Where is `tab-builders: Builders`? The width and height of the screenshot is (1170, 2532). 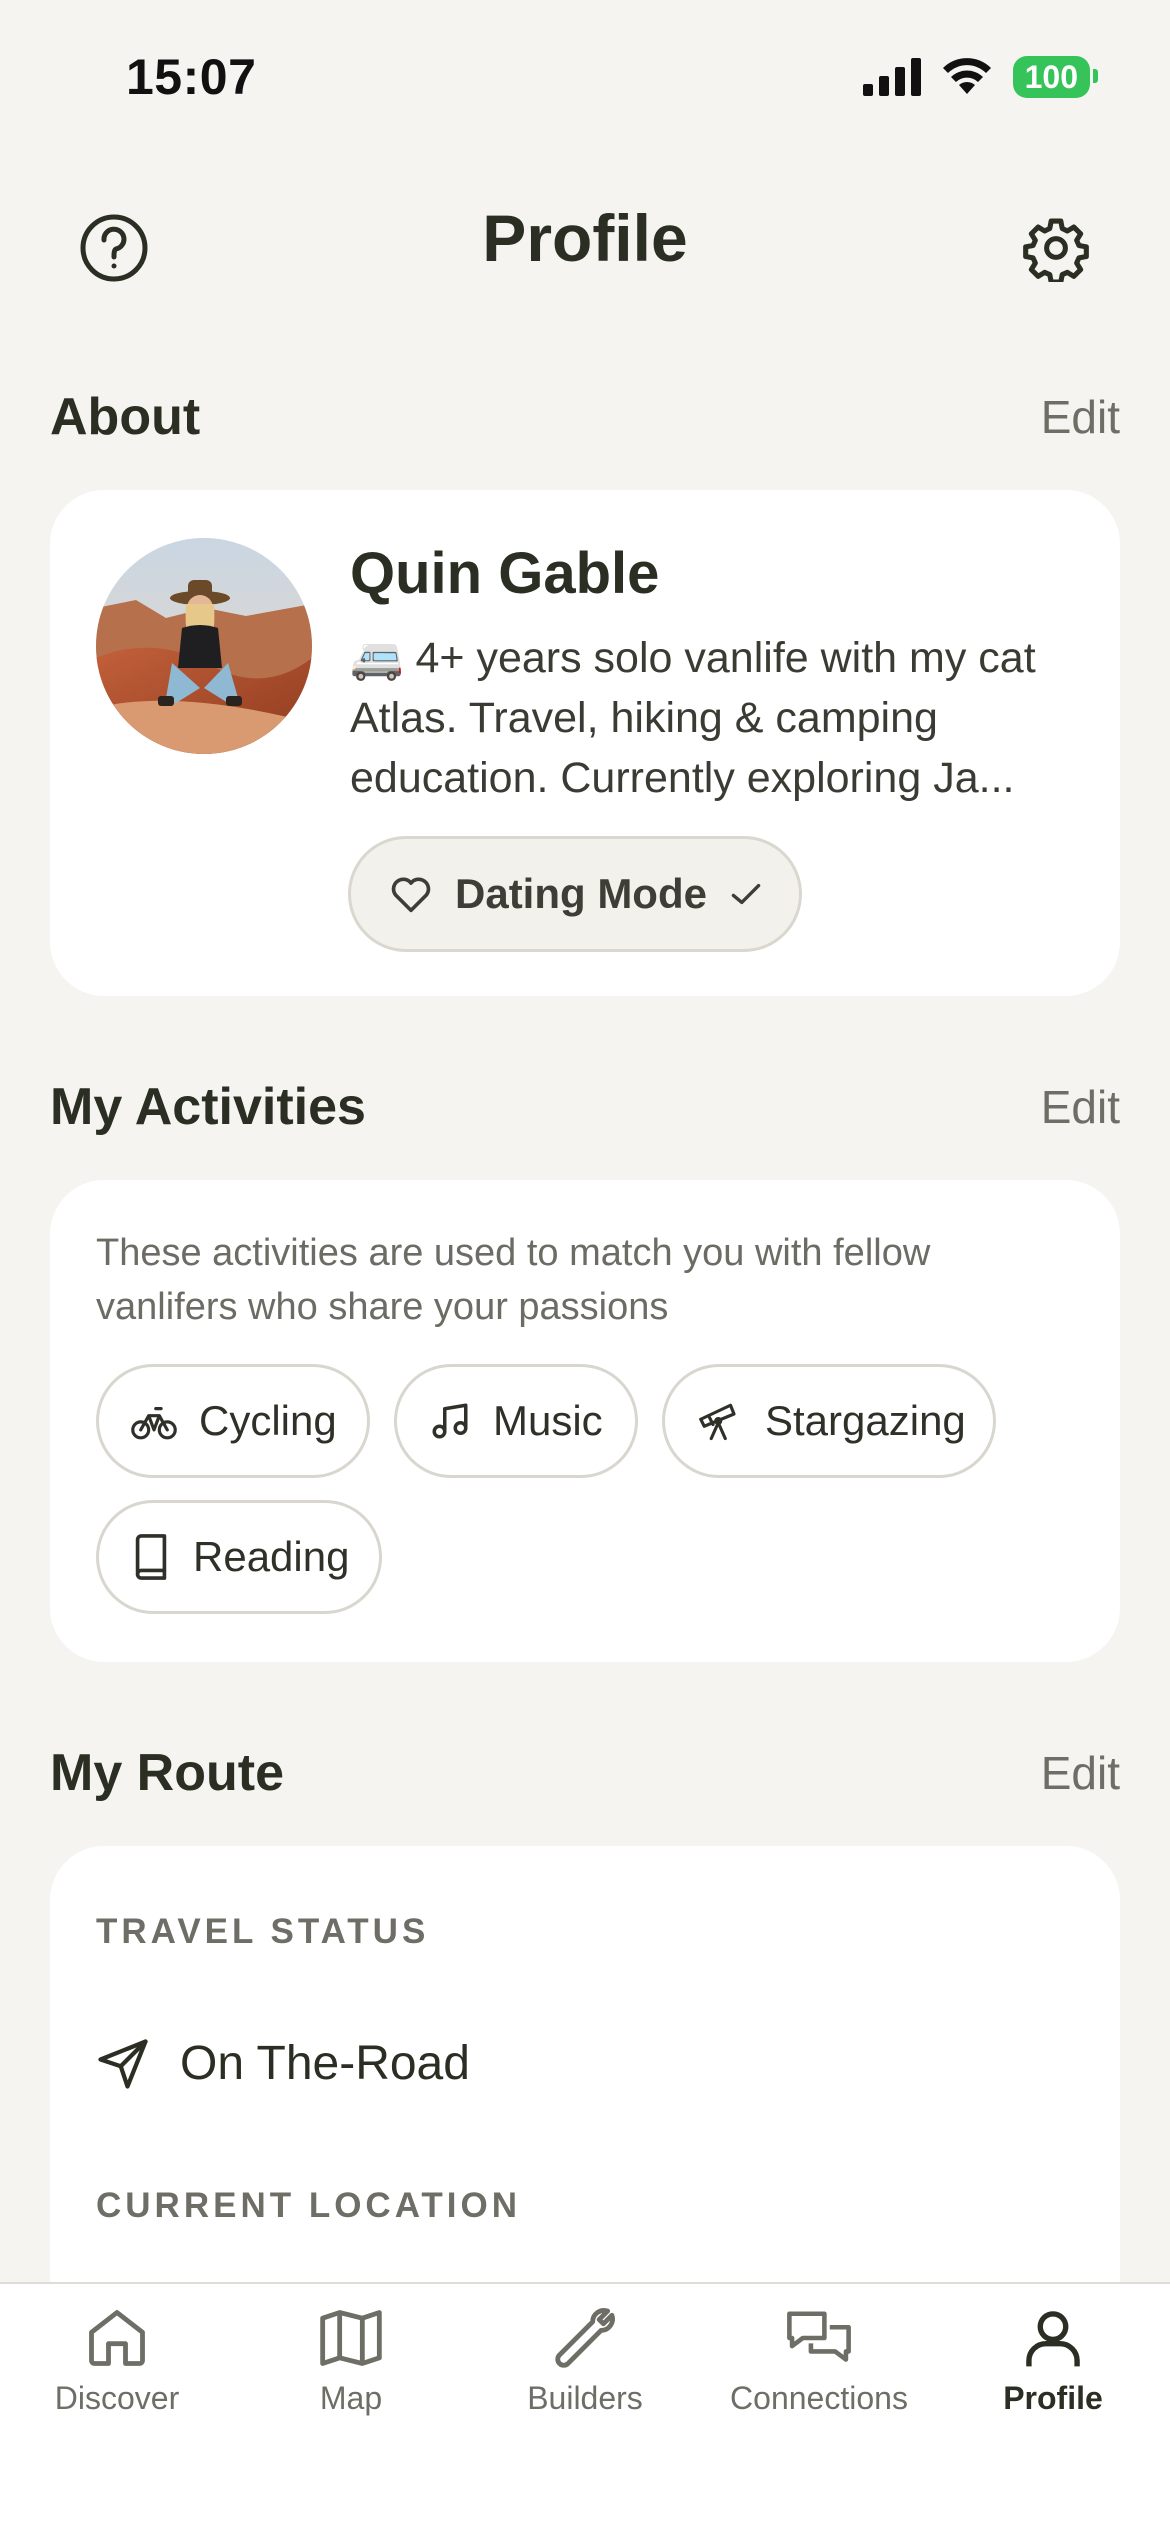
tab-builders: Builders is located at coordinates (585, 2360).